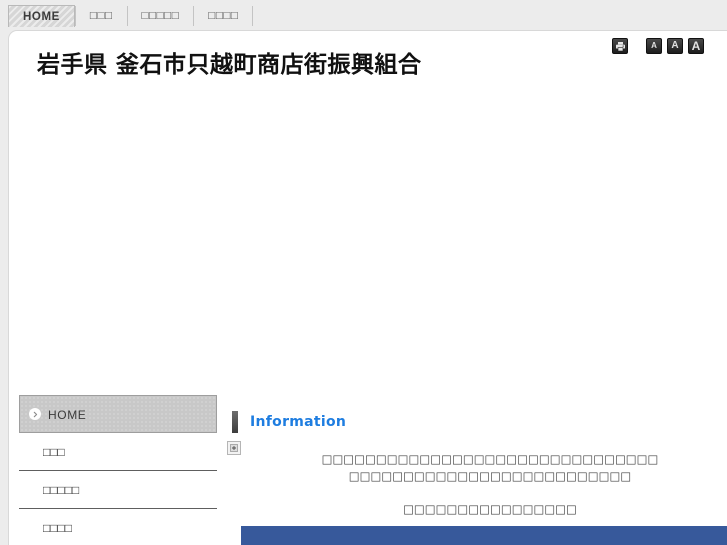 This screenshot has width=727, height=545. What do you see at coordinates (229, 65) in the screenshot?
I see `page-title: 岩手県 釜石市只越町商店街振興組合` at bounding box center [229, 65].